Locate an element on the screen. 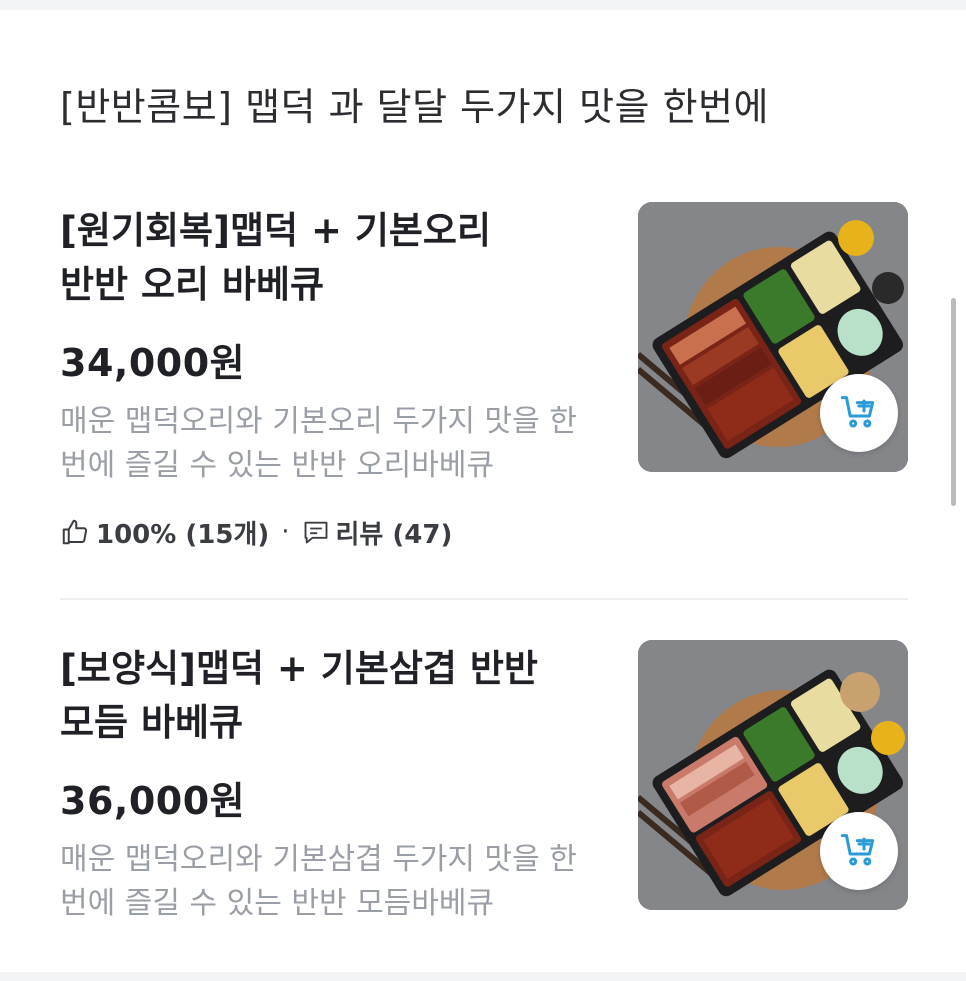 This screenshot has width=966, height=981. top-band is located at coordinates (483, 5).